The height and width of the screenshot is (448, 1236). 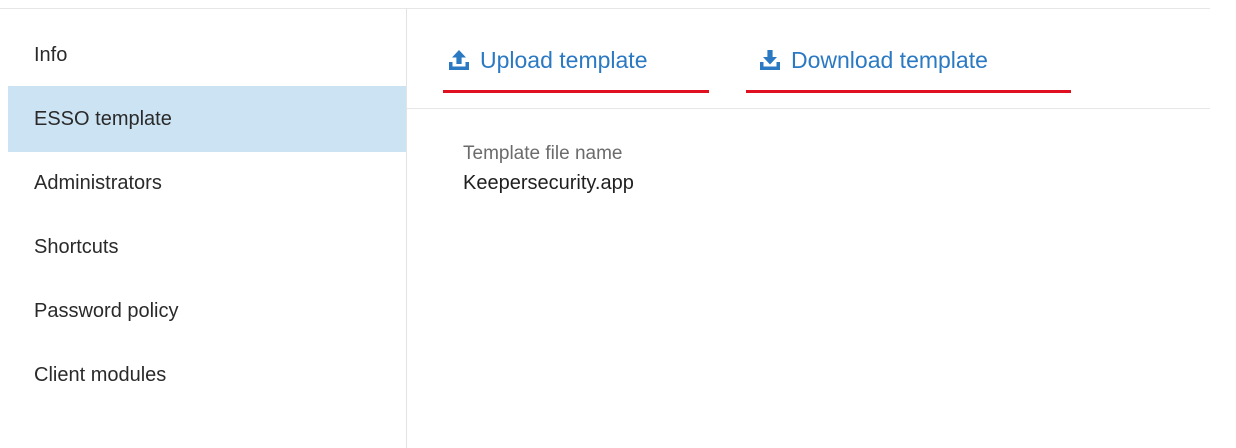 What do you see at coordinates (889, 60) in the screenshot?
I see `download-template-label: Download template` at bounding box center [889, 60].